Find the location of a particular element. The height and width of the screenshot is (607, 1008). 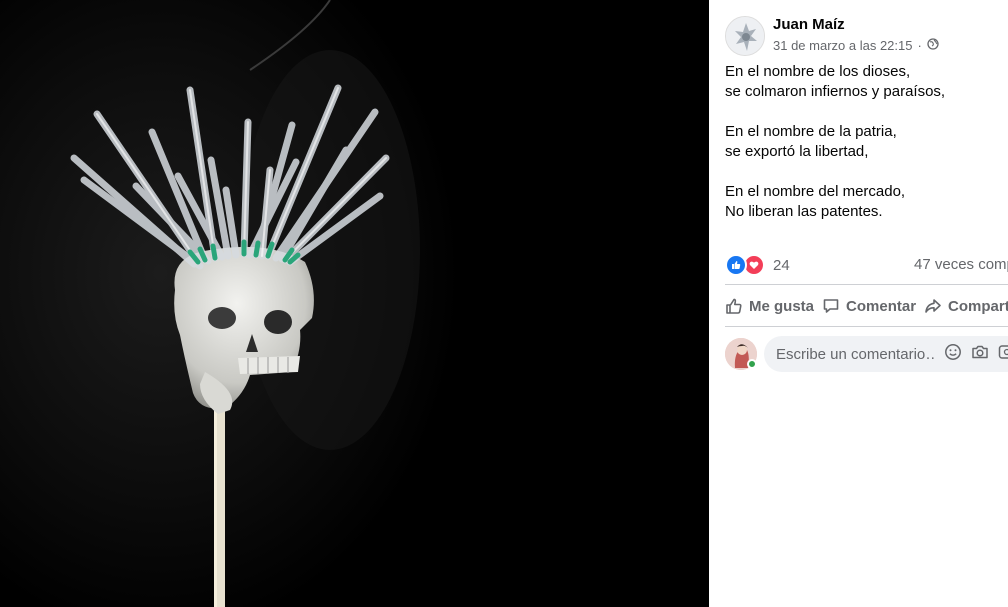

share-icon is located at coordinates (933, 306).